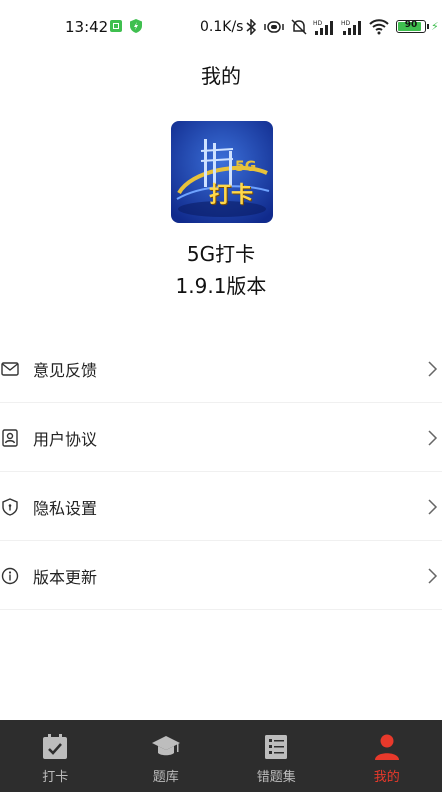 Image resolution: width=442 pixels, height=792 pixels. I want to click on tab-mine: 我的, so click(387, 756).